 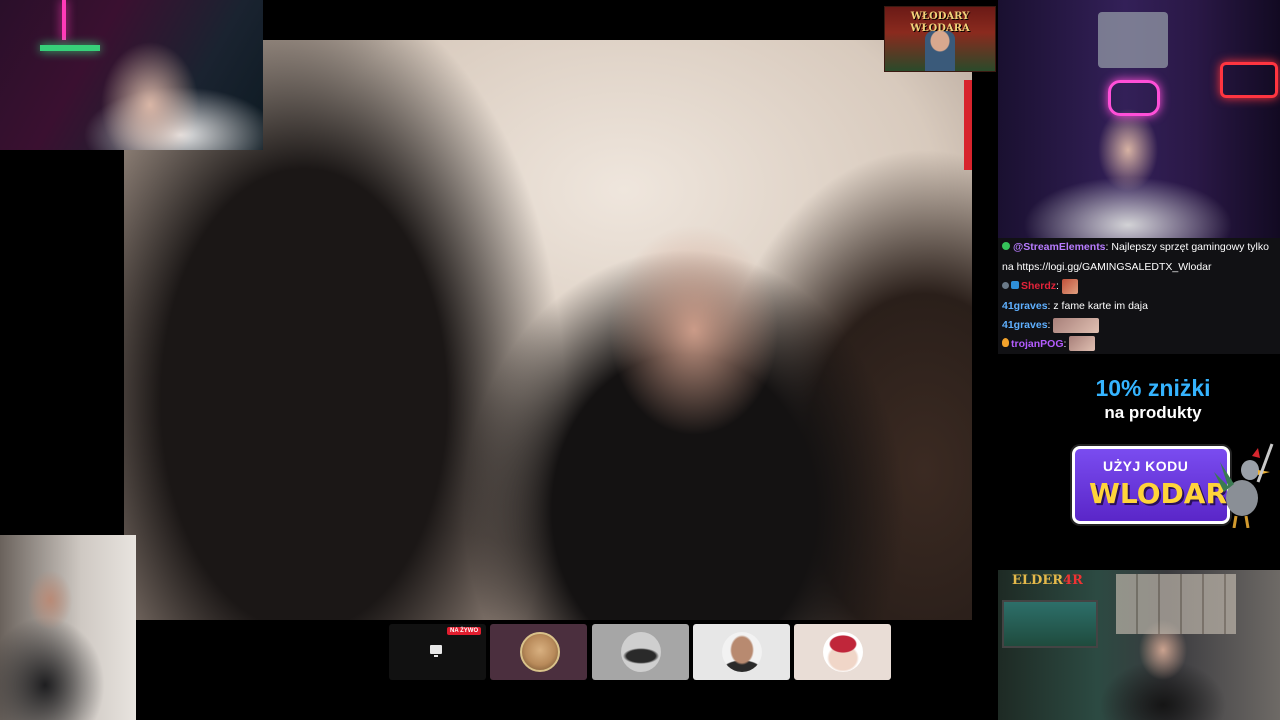 What do you see at coordinates (1153, 412) in the screenshot?
I see `promo-subtitle: na produkty` at bounding box center [1153, 412].